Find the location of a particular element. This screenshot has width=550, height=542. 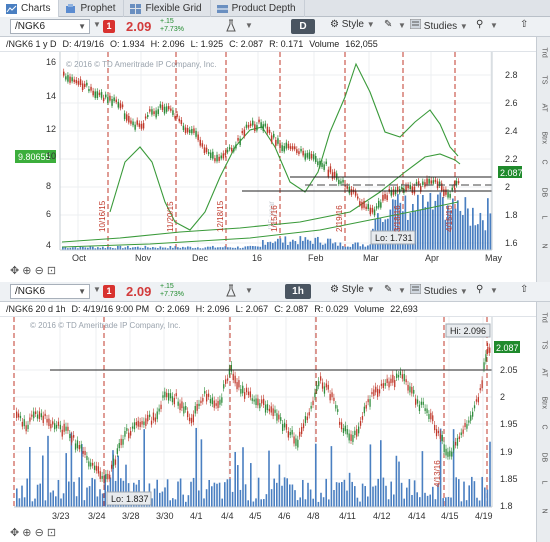

event-label: 12/18/15 is located at coordinates (220, 216).